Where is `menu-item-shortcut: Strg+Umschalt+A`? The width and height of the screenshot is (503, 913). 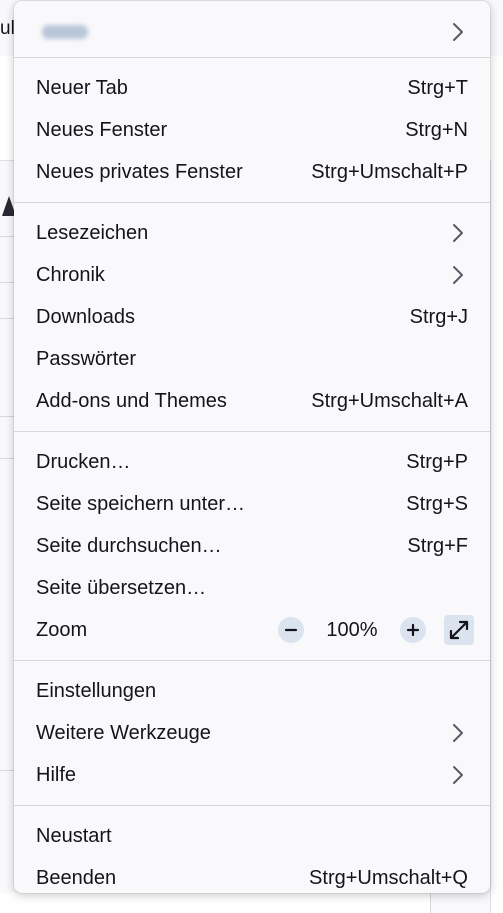
menu-item-shortcut: Strg+Umschalt+A is located at coordinates (389, 400).